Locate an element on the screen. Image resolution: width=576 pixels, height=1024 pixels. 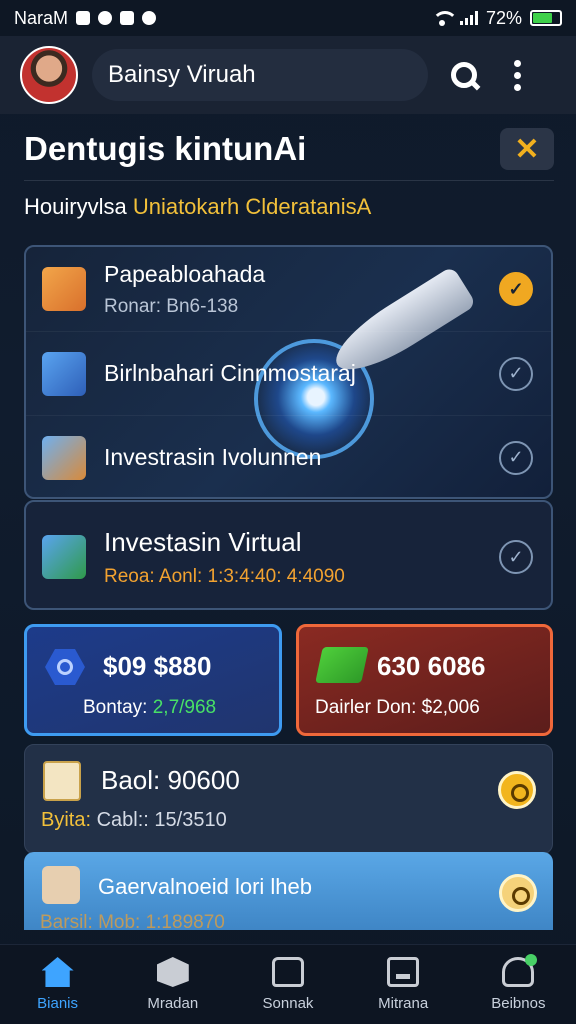
message-icon is located at coordinates (127, 18).